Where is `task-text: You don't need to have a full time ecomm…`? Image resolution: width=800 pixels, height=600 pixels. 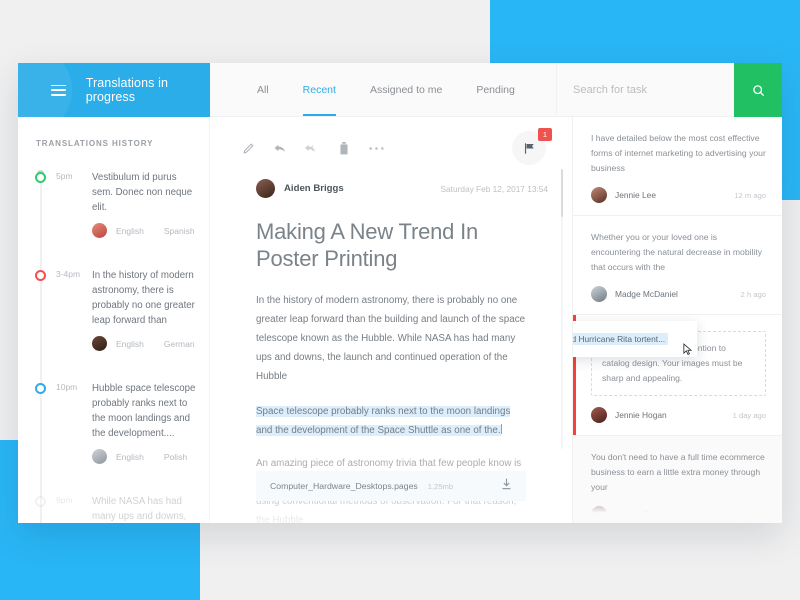
task-text: You don't need to have a full time ecomm… is located at coordinates (678, 472).